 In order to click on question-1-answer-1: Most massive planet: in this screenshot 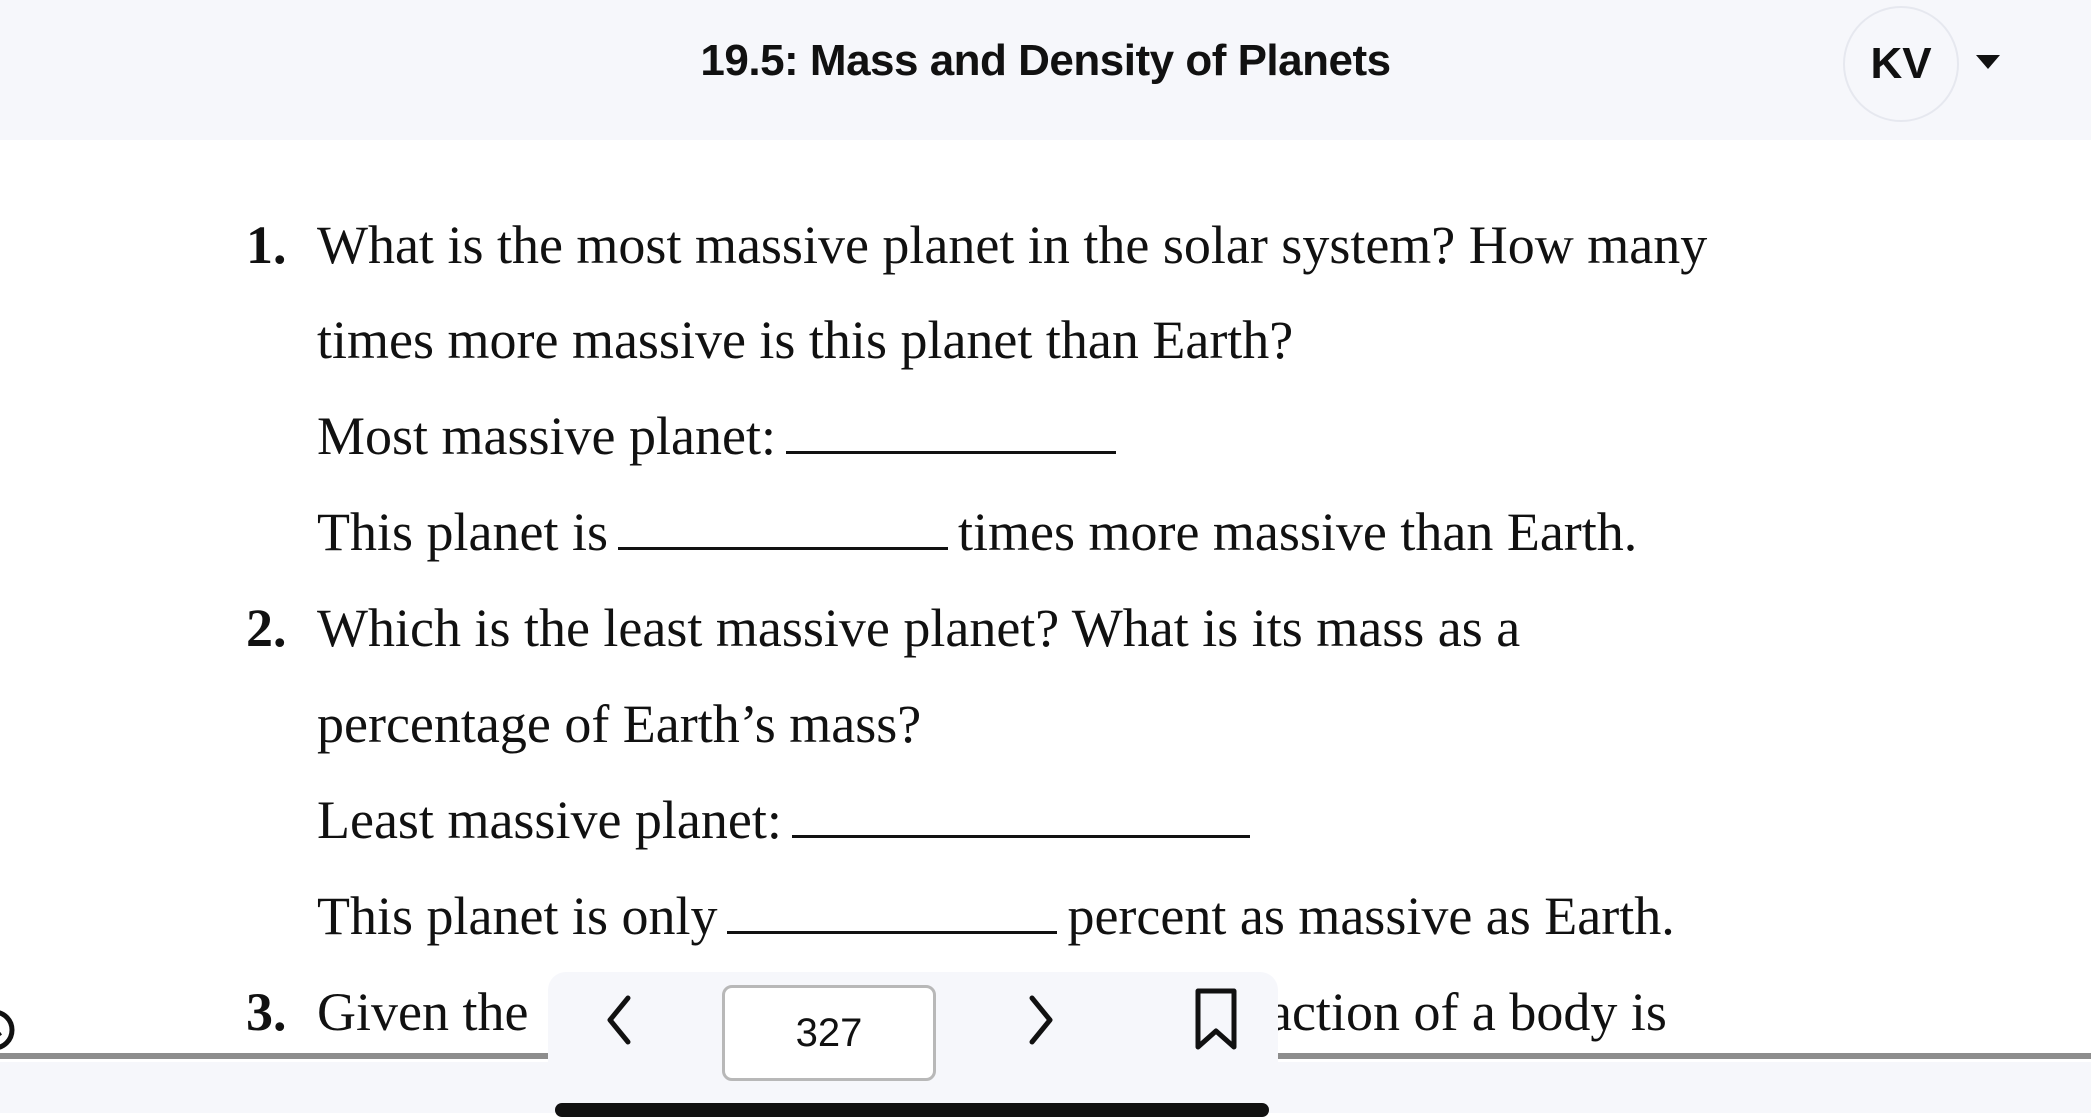, I will do `click(721, 436)`.